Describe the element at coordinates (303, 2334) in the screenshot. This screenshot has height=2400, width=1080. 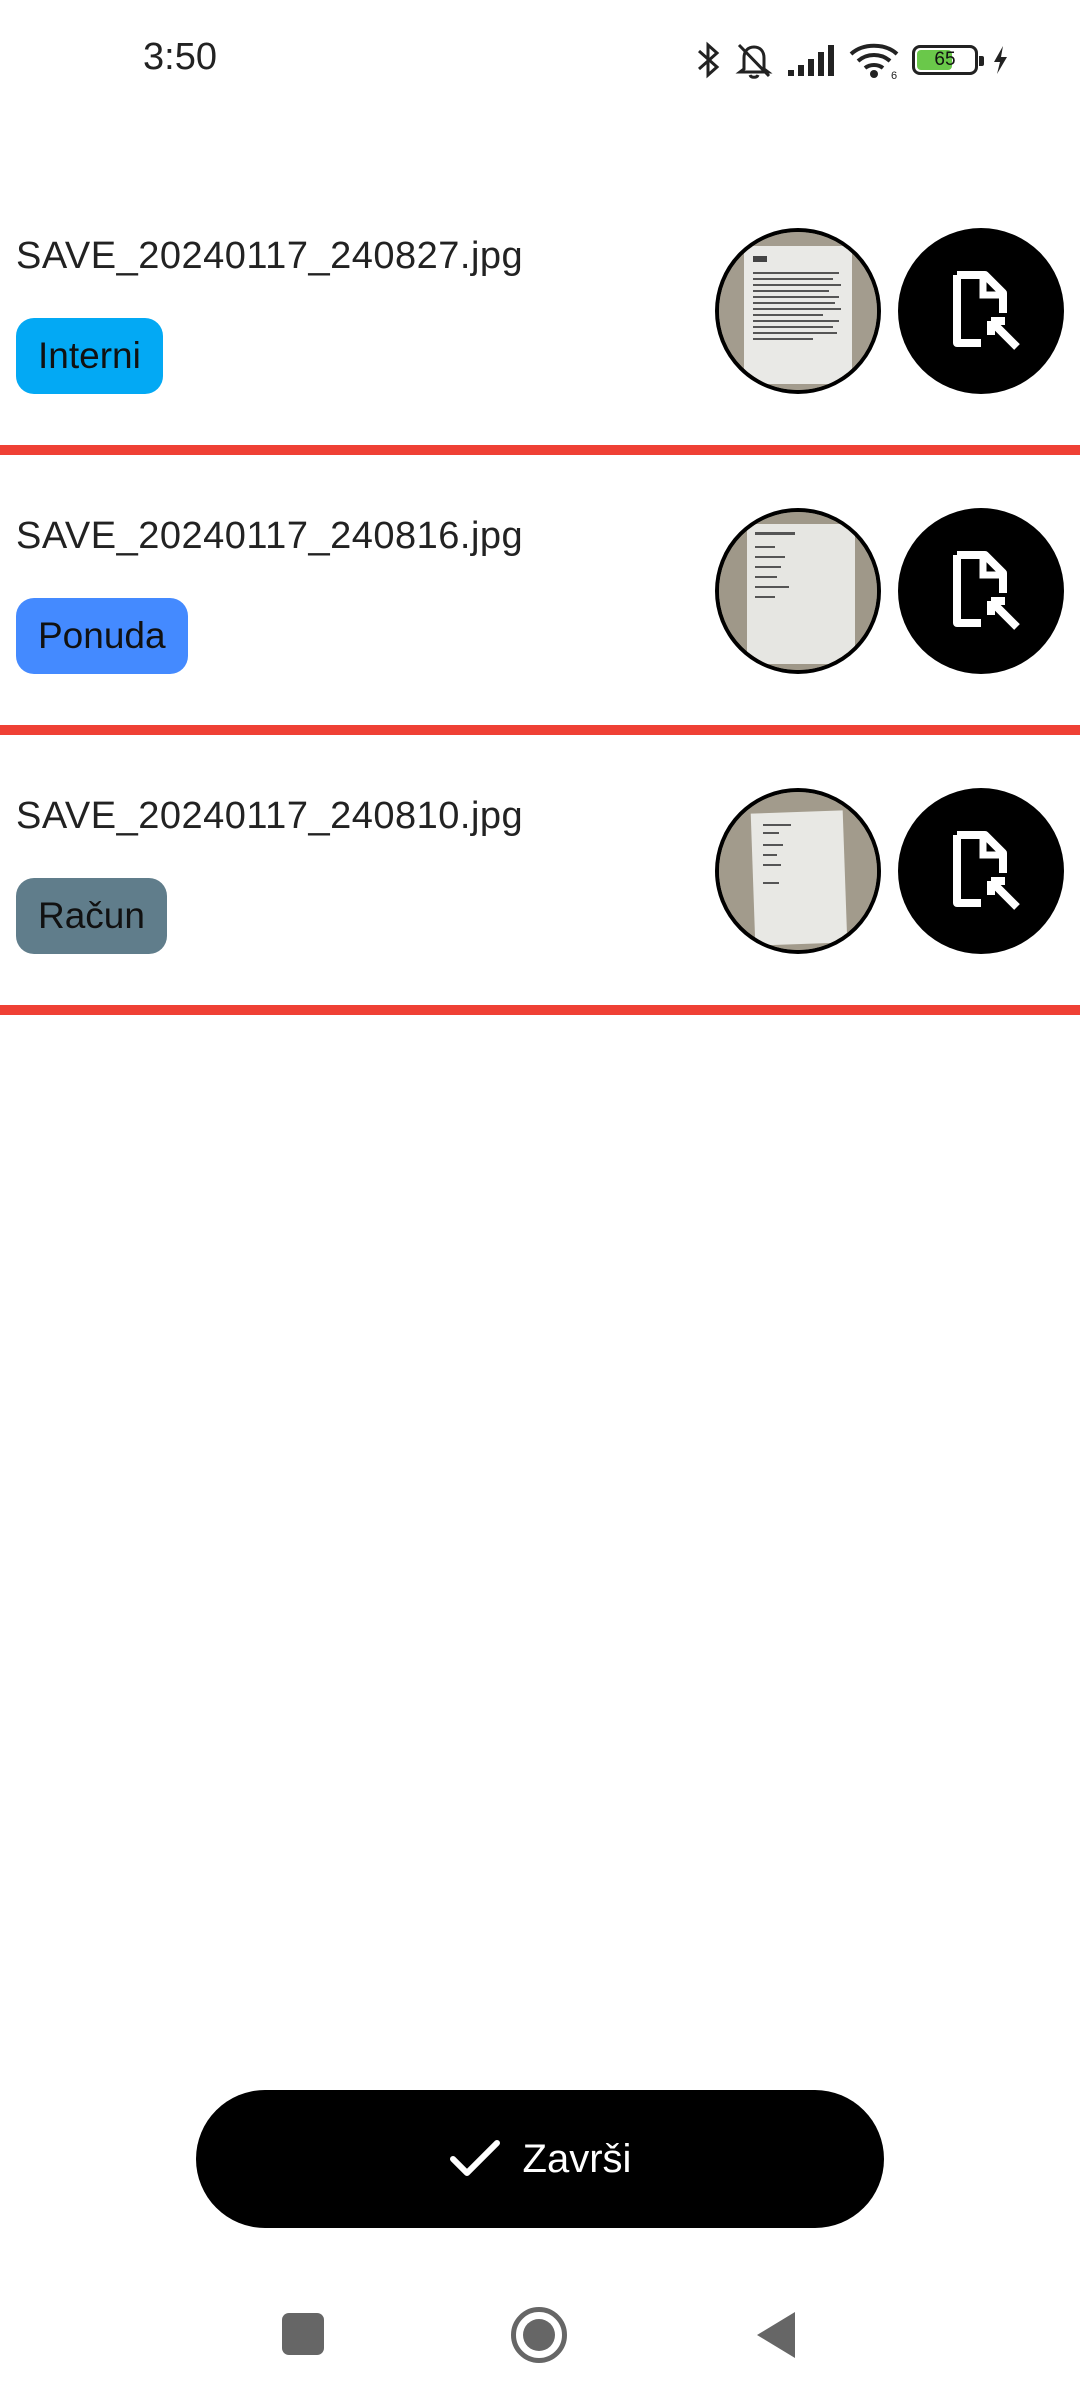
I see `recents-icon` at that location.